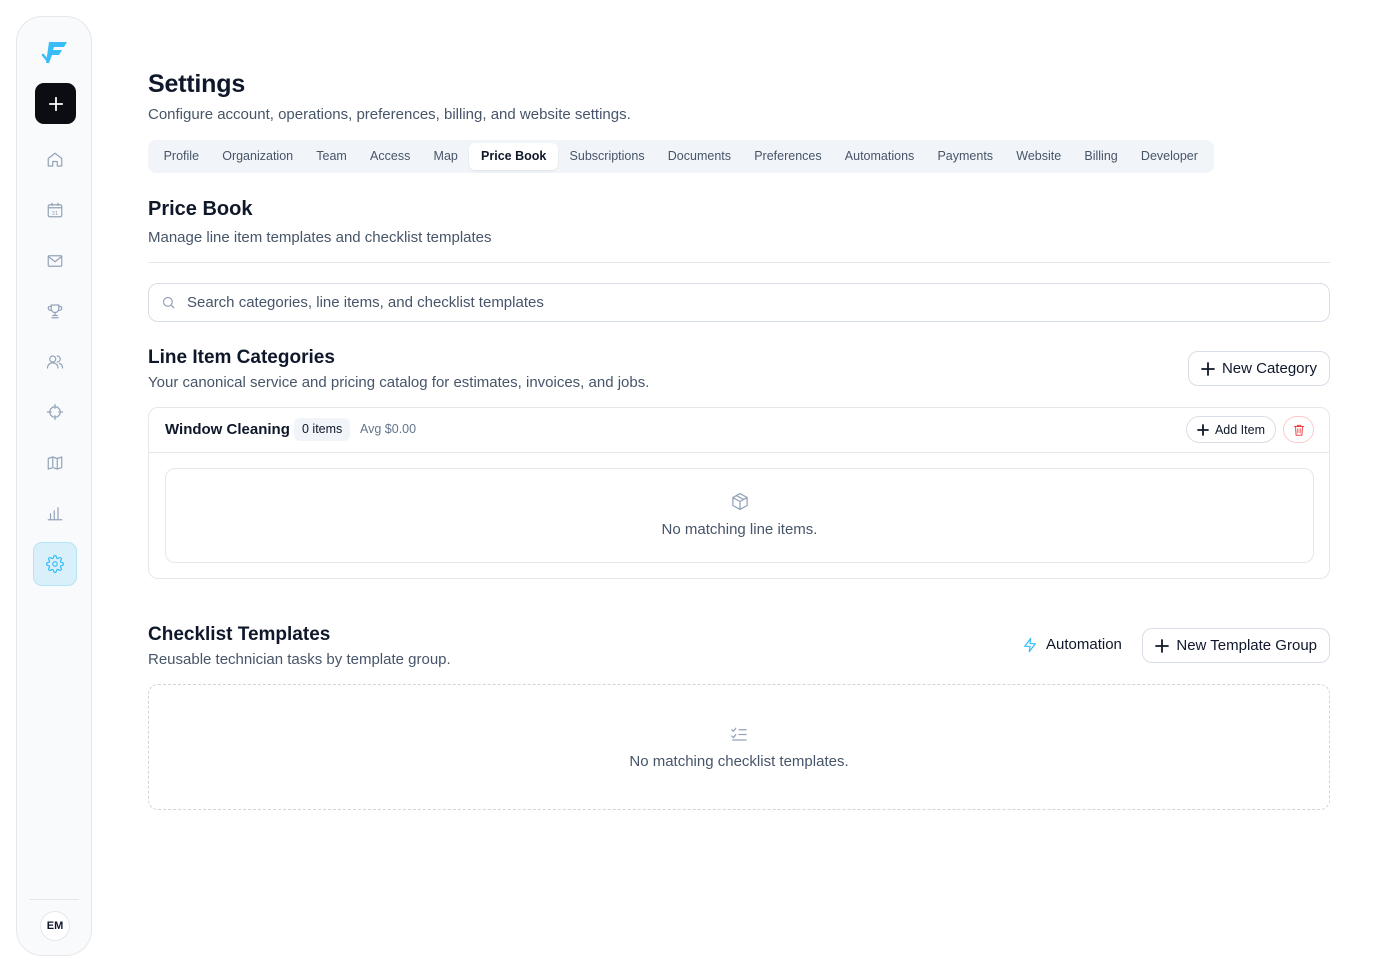  I want to click on package-icon, so click(739, 504).